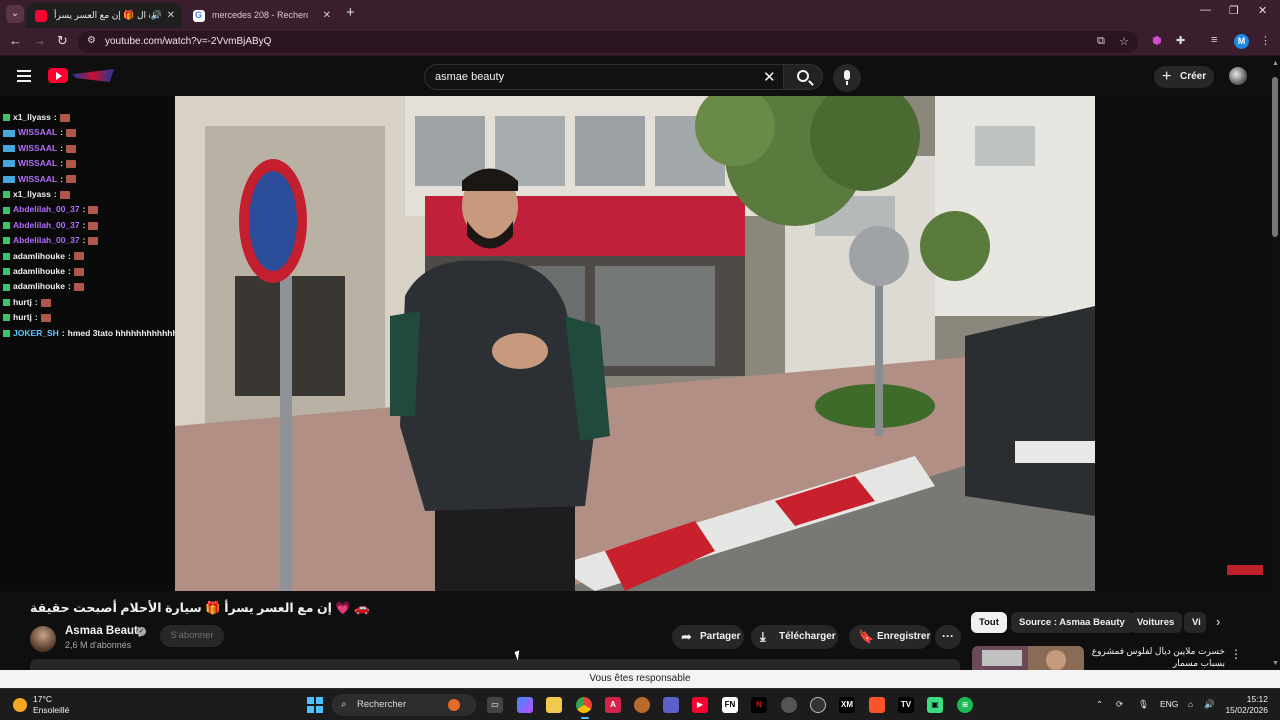 Image resolution: width=1280 pixels, height=720 pixels. I want to click on scrollbar-thumb, so click(1275, 157).